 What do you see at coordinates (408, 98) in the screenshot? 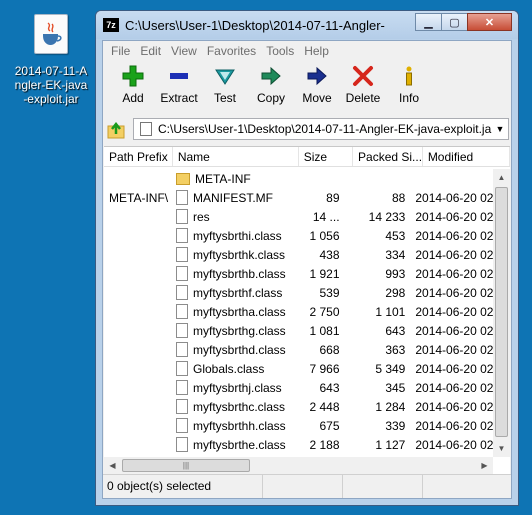
I see `info-button-label: Info` at bounding box center [408, 98].